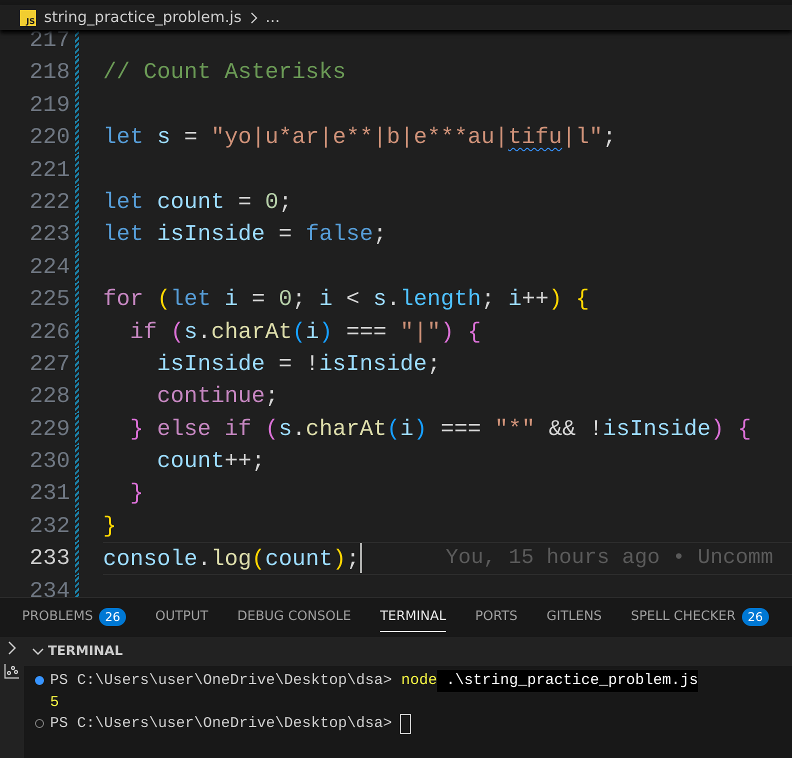  What do you see at coordinates (420, 332) in the screenshot?
I see `code-token: "|"` at bounding box center [420, 332].